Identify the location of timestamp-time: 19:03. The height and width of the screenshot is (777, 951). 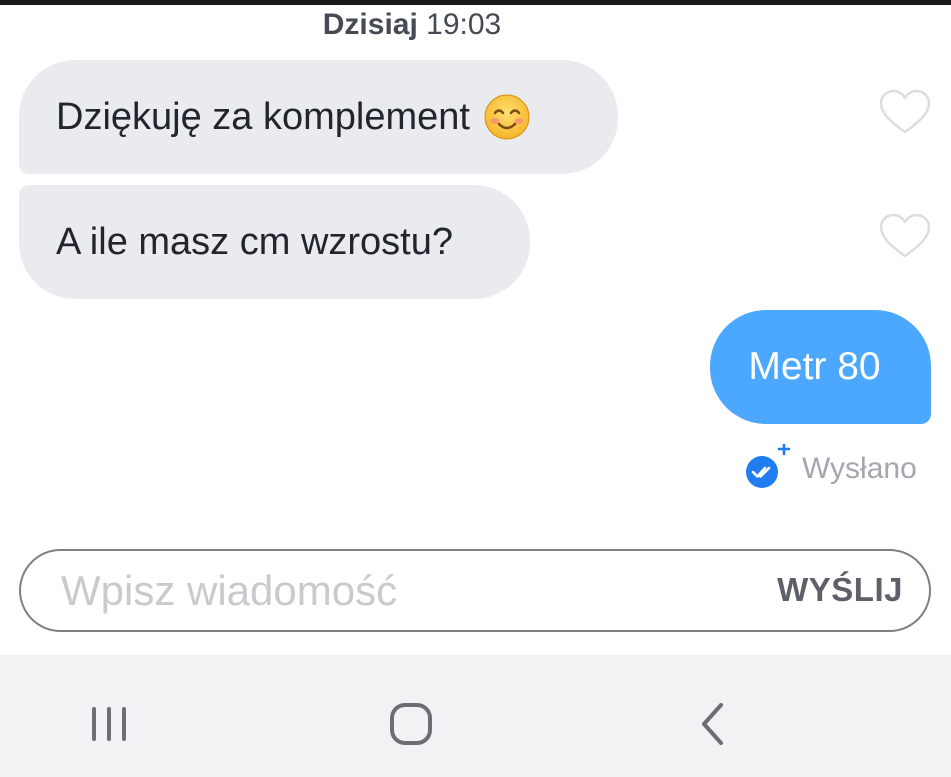
(464, 24).